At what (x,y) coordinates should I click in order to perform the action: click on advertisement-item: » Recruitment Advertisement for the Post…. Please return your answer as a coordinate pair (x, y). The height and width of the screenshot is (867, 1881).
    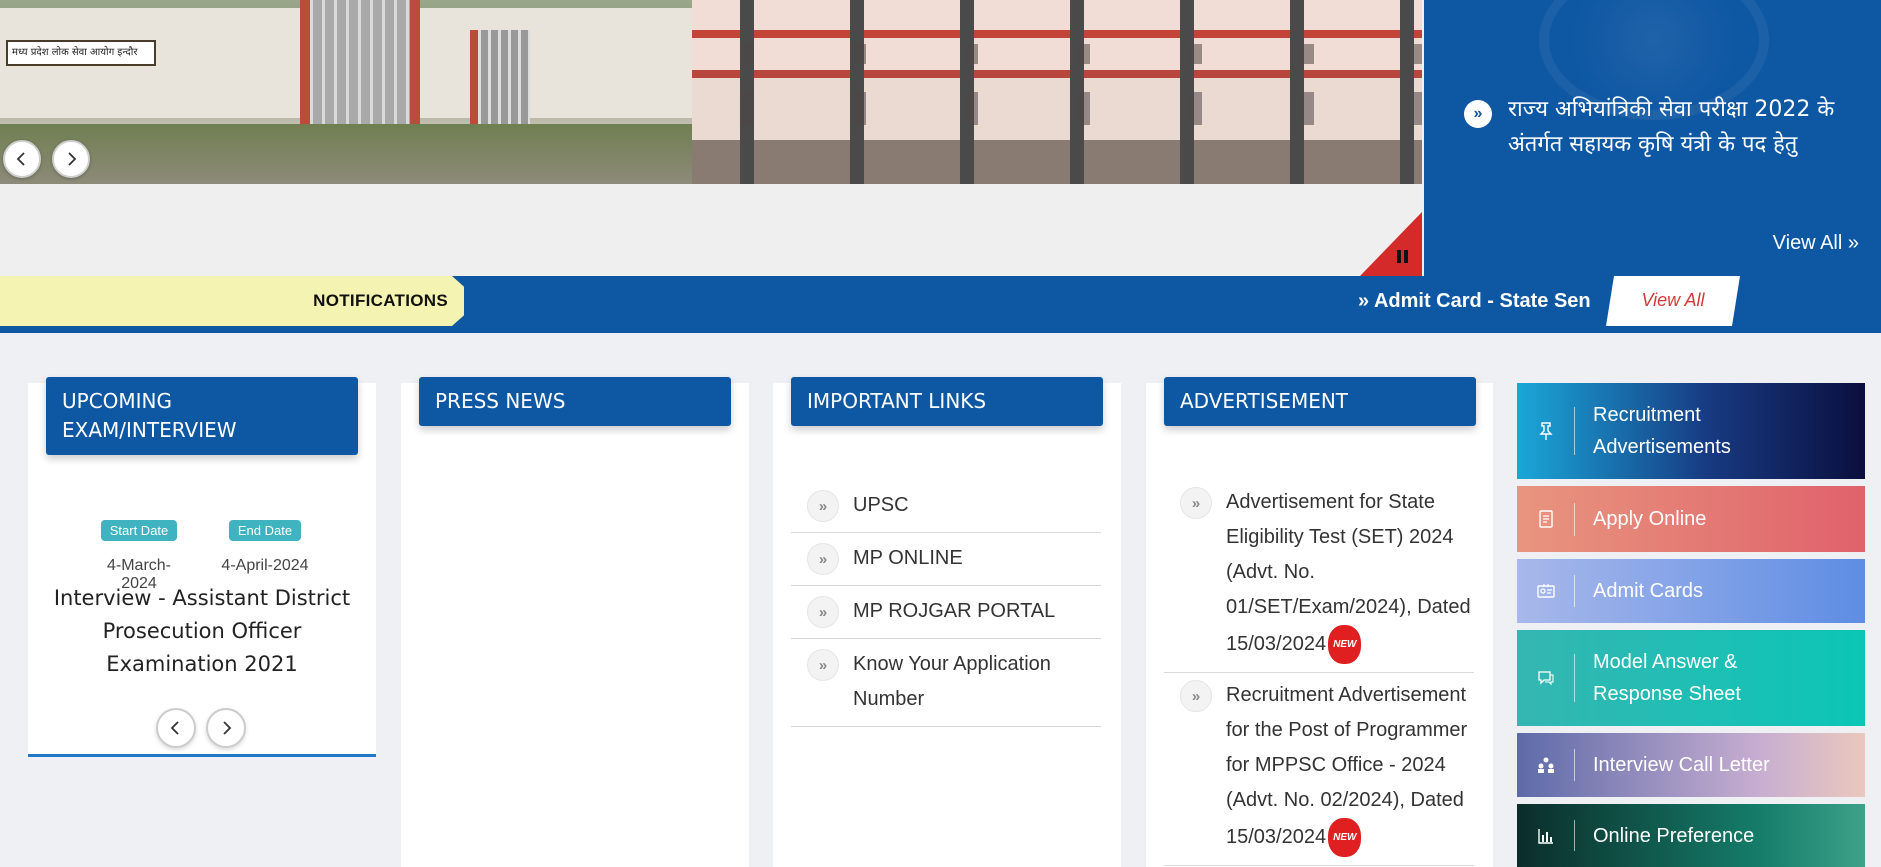
    Looking at the image, I should click on (1319, 769).